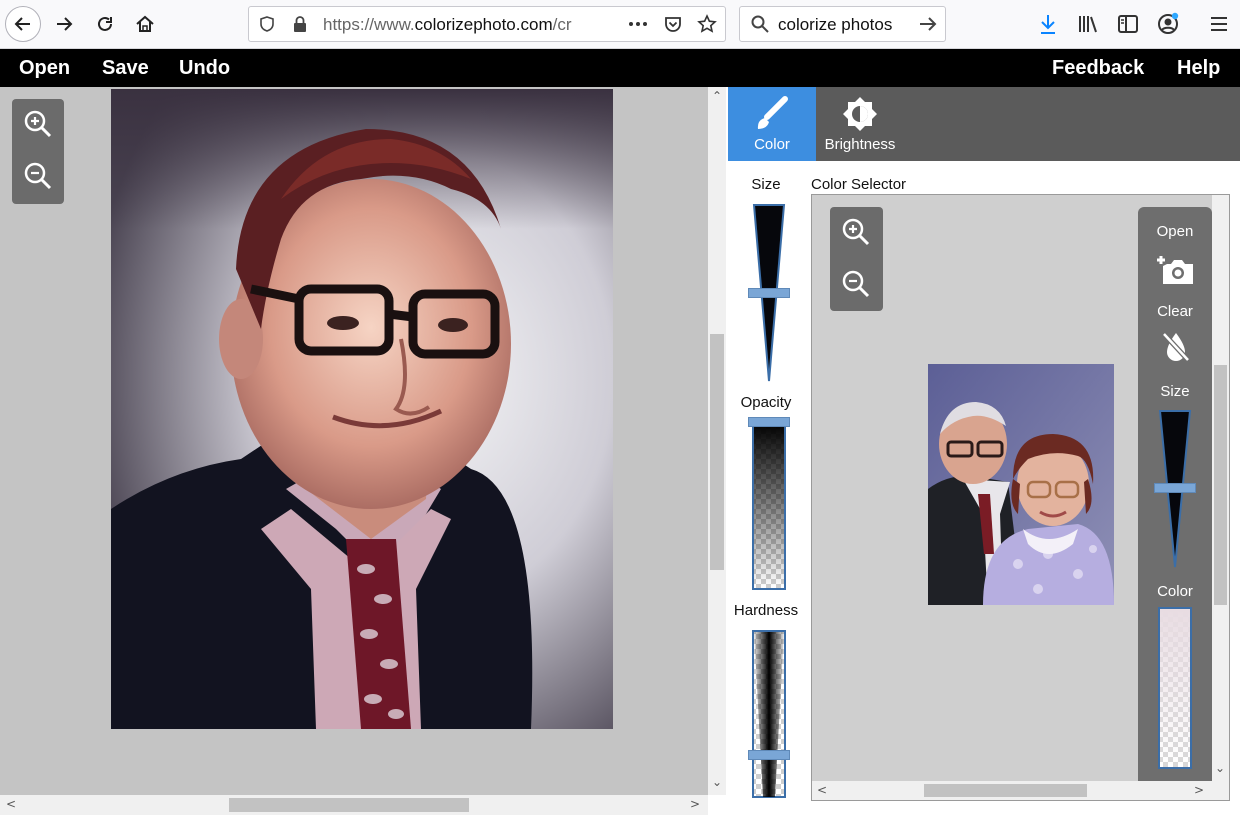 This screenshot has height=815, width=1240. What do you see at coordinates (369, 24) in the screenshot?
I see `url-prefix: https://www.` at bounding box center [369, 24].